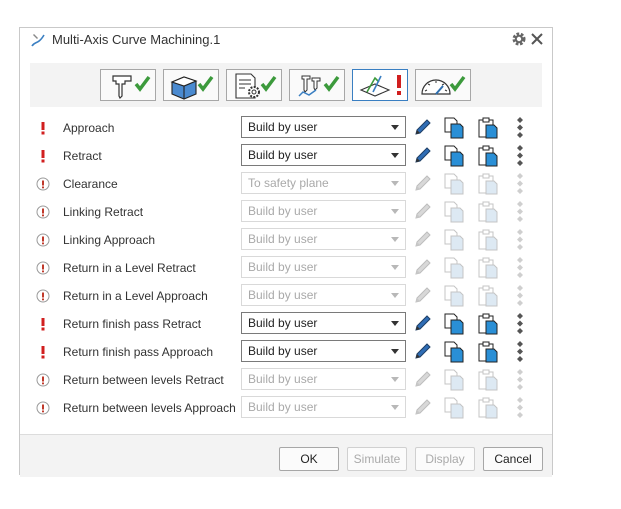 This screenshot has height=509, width=621. I want to click on macro-label: Linking Retract, so click(103, 212).